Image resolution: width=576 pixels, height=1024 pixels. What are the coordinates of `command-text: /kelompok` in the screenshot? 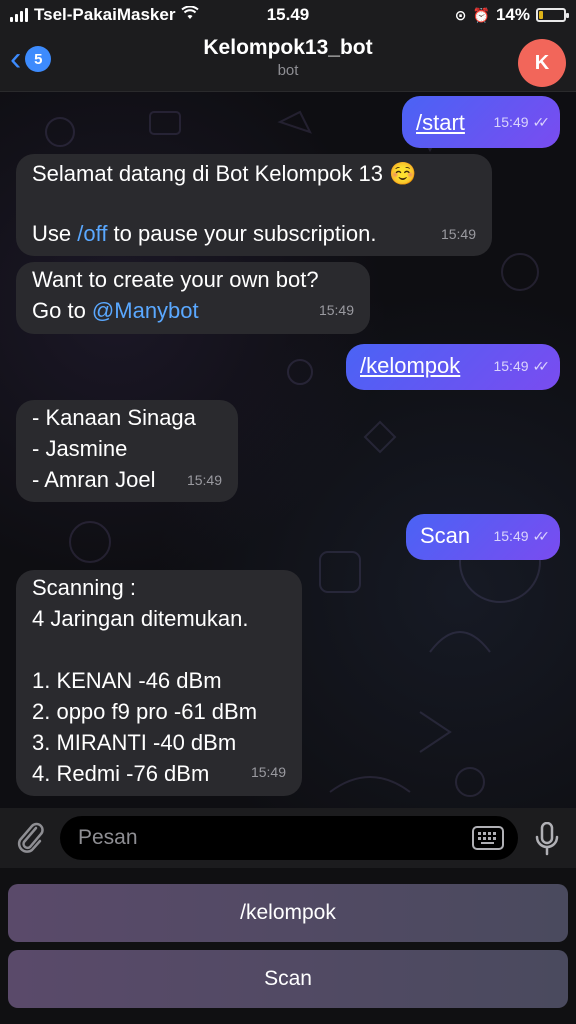 It's located at (410, 365).